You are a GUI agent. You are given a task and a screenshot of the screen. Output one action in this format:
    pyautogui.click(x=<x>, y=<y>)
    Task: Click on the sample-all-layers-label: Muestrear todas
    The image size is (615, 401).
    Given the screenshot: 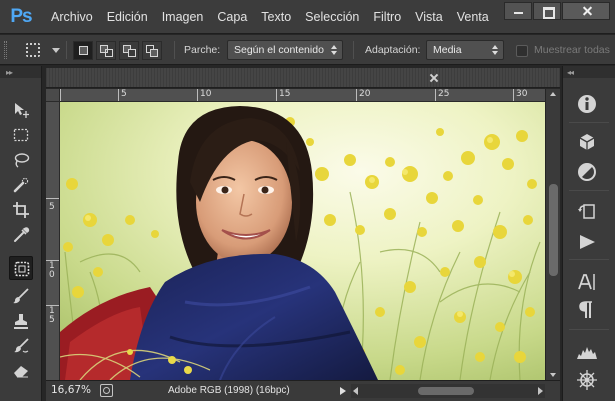 What is the action you would take?
    pyautogui.click(x=572, y=50)
    